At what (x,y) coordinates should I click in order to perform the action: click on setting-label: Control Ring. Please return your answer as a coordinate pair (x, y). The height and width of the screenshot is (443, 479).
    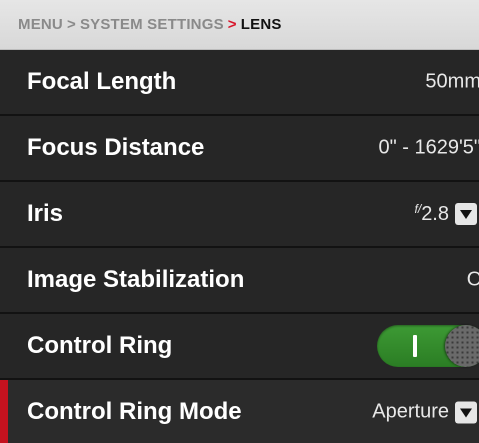
    Looking at the image, I should click on (100, 345).